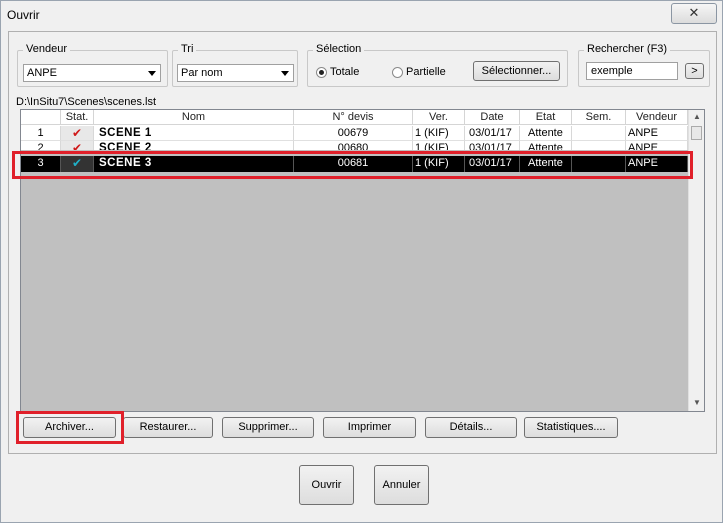 This screenshot has height=523, width=723. What do you see at coordinates (70, 427) in the screenshot?
I see `archiver-highlight` at bounding box center [70, 427].